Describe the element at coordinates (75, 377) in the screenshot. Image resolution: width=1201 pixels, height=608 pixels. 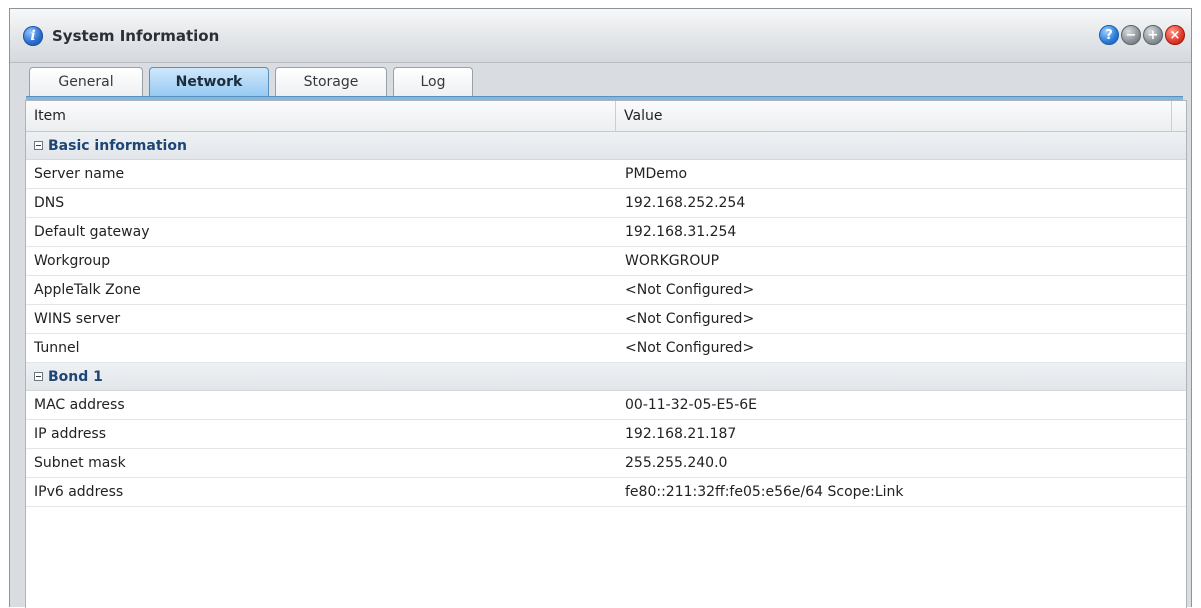
I see `group-label: Bond 1` at that location.